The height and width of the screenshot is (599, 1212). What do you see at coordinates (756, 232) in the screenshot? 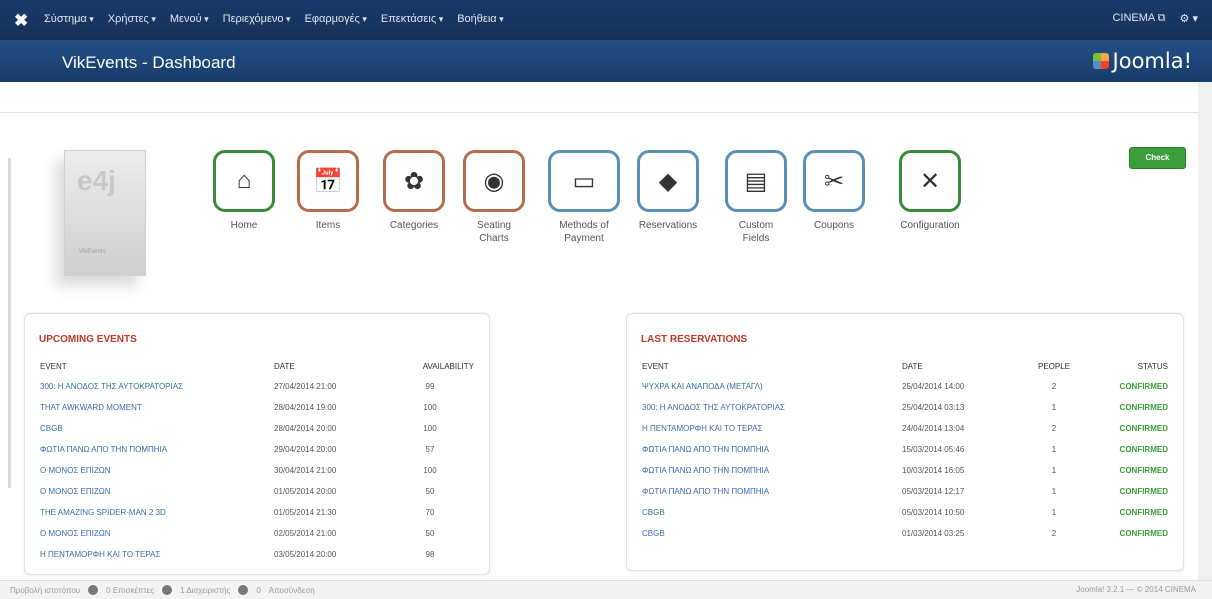
I see `dashboard-custom-fields-label: Custom Fields` at bounding box center [756, 232].